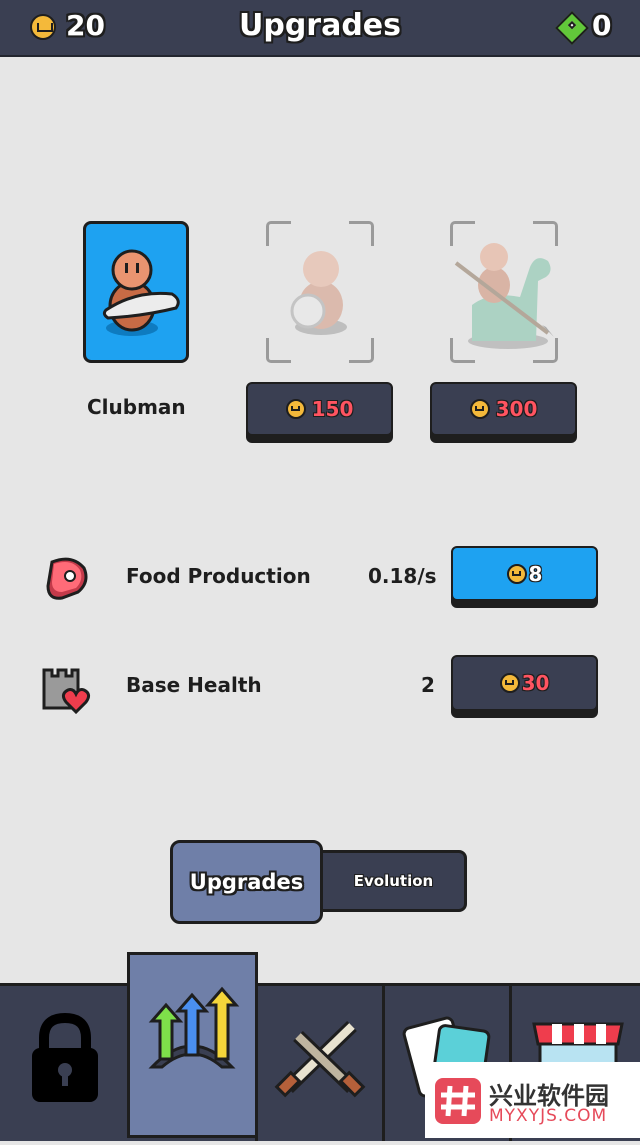 The height and width of the screenshot is (1145, 640). Describe the element at coordinates (332, 409) in the screenshot. I see `unit-price: 150` at that location.